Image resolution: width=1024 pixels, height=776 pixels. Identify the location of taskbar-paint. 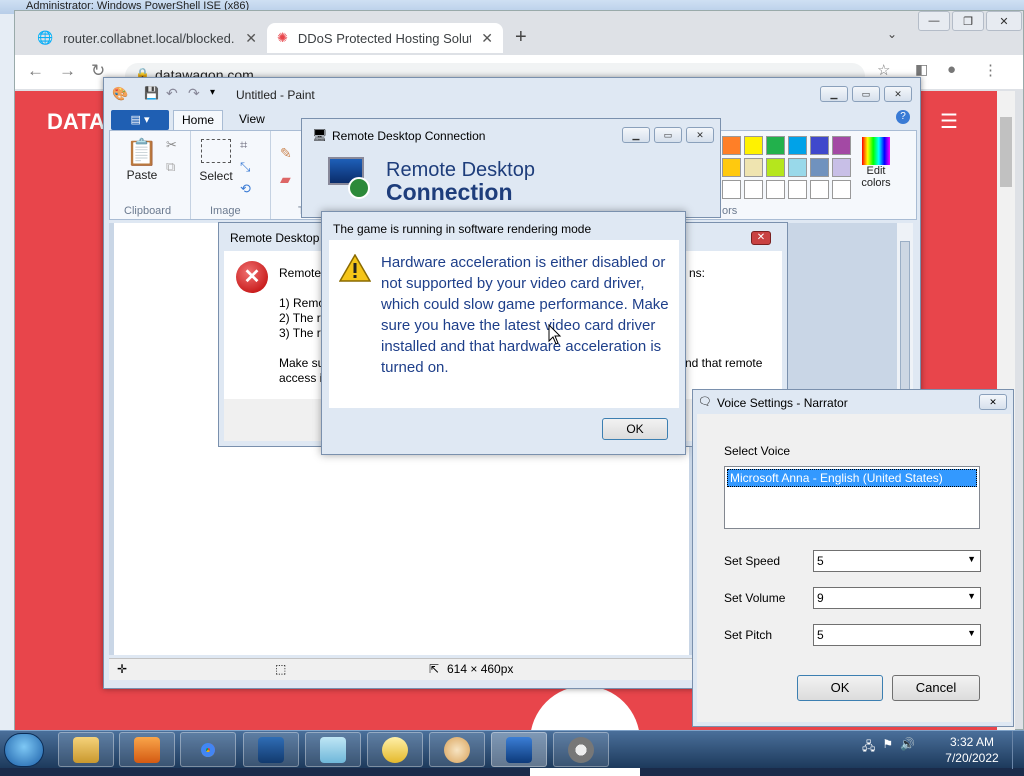
(457, 749).